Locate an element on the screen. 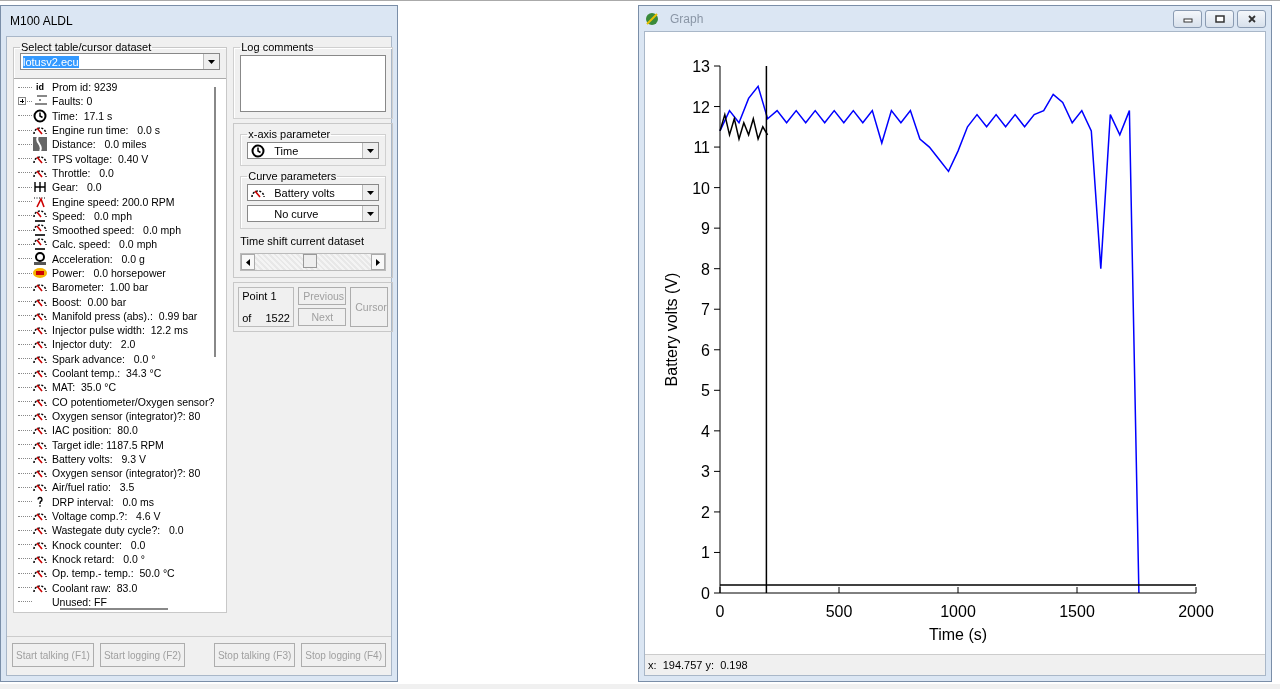 This screenshot has width=1280, height=689. tick-label: 4 is located at coordinates (705, 431).